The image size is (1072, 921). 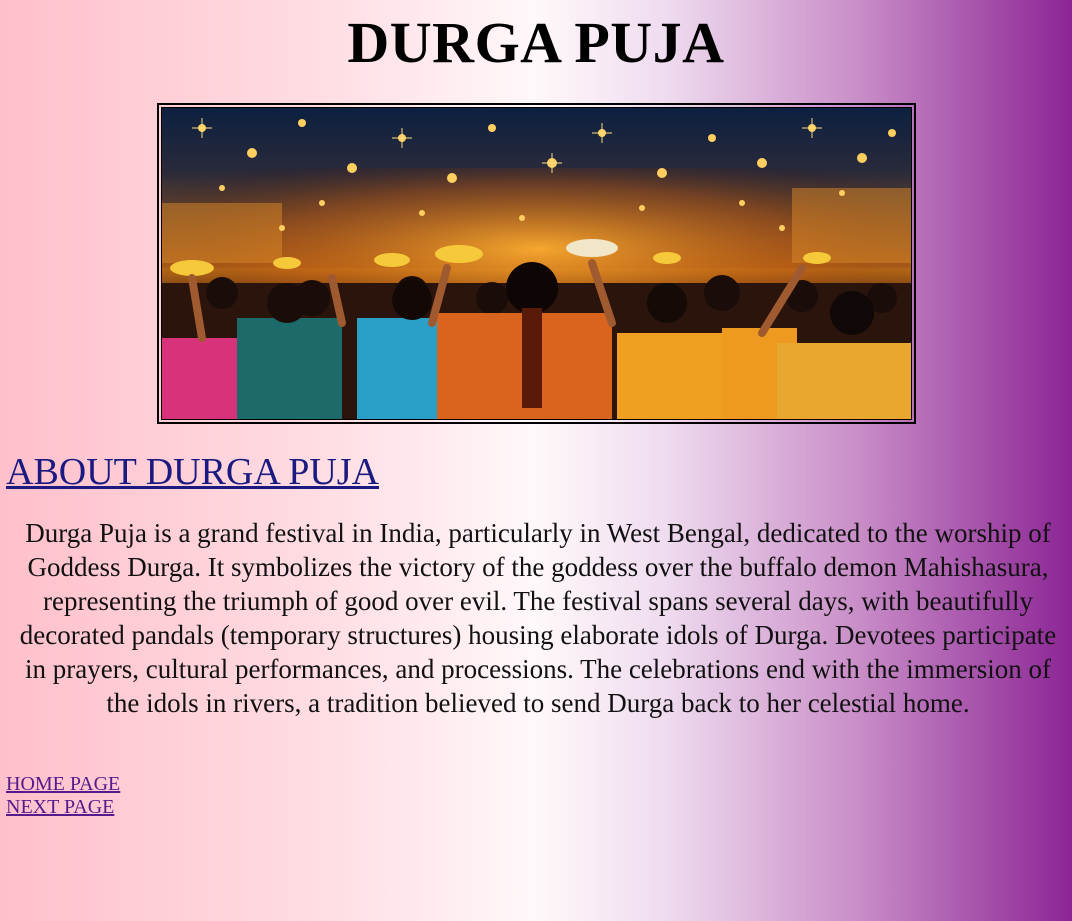 I want to click on page-title: DURGA PUJA, so click(x=536, y=42).